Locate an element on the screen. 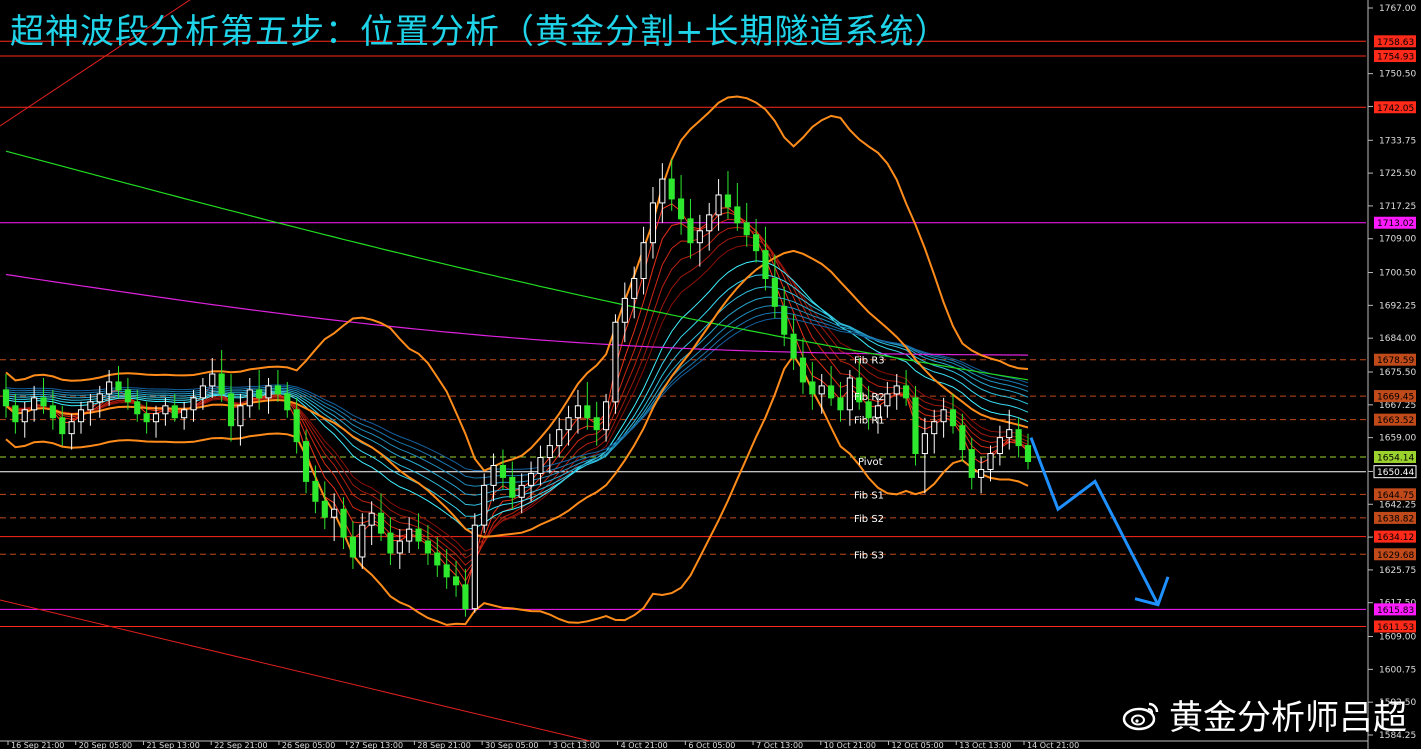 The width and height of the screenshot is (1421, 749). x-tick-label: 4 Oct 21:00 is located at coordinates (644, 745).